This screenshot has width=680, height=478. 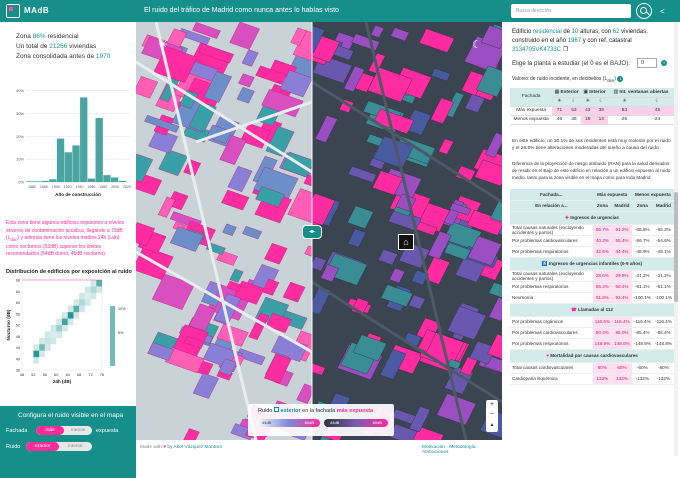 What do you see at coordinates (127, 187) in the screenshot?
I see `x-tick-label: 2020` at bounding box center [127, 187].